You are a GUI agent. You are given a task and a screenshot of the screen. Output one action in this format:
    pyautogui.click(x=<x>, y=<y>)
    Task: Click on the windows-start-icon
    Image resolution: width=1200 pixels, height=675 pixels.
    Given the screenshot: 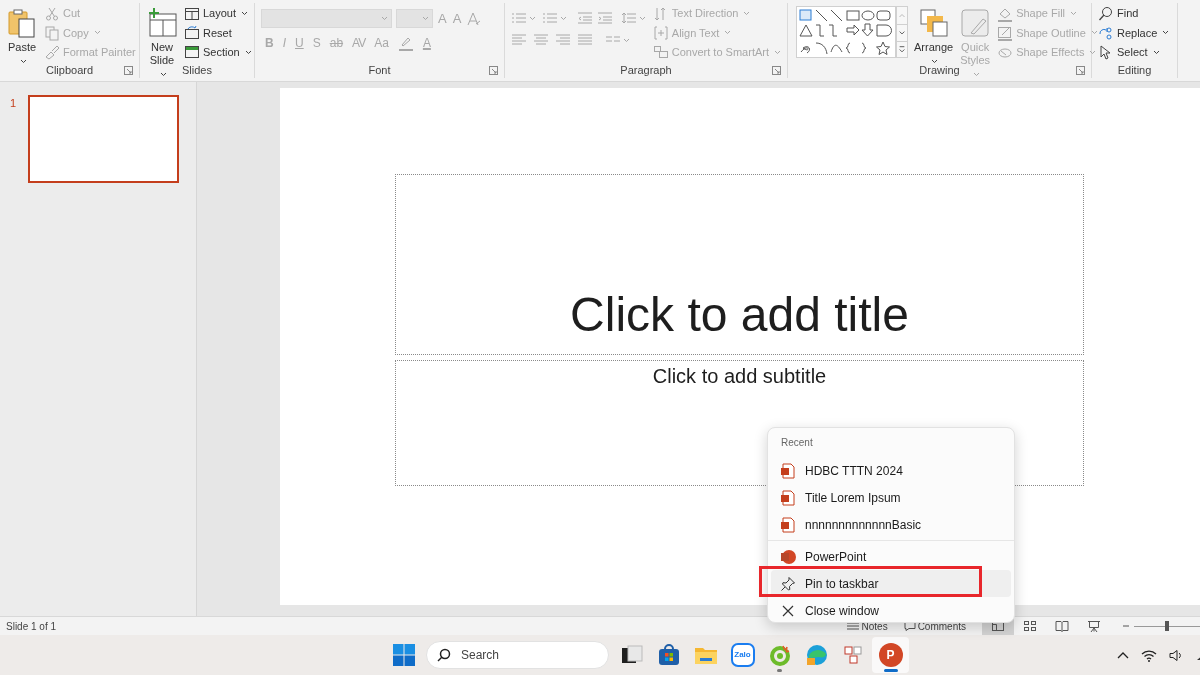 What is the action you would take?
    pyautogui.click(x=404, y=655)
    